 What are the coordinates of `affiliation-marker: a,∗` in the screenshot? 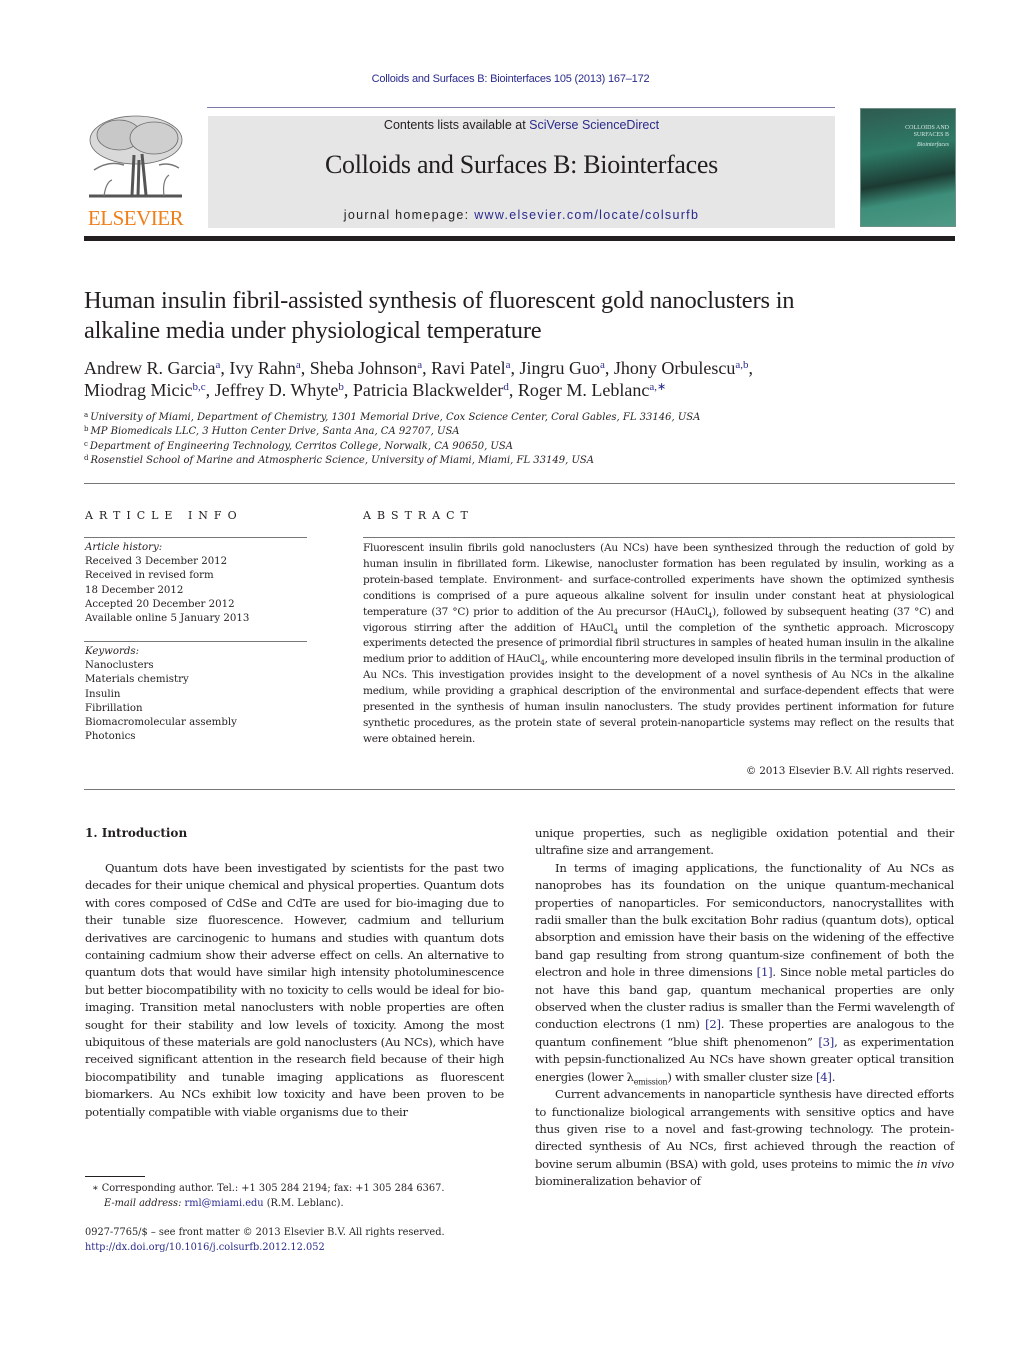 It's located at (657, 387).